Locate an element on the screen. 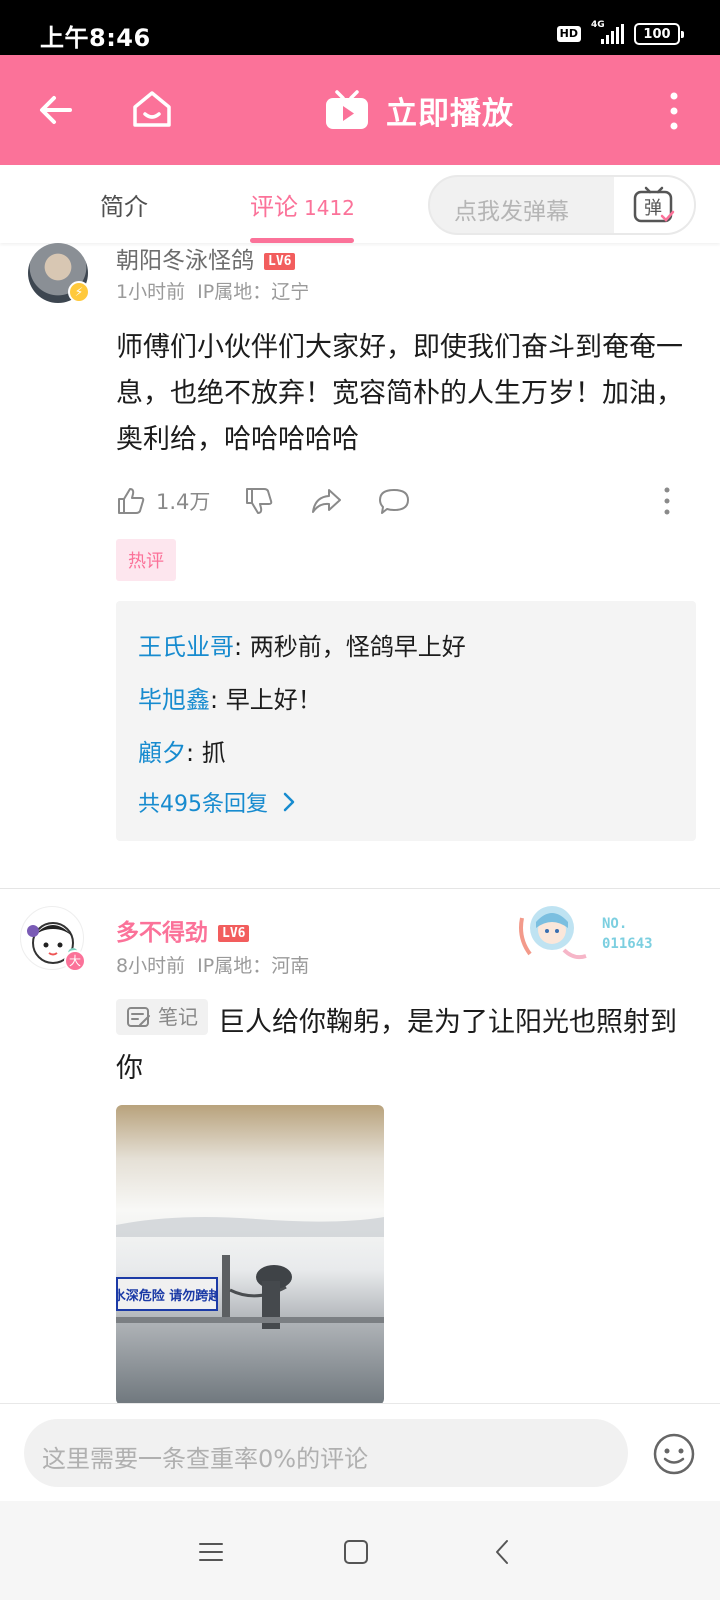  danmaku-toggle-button: 弹 is located at coordinates (654, 205).